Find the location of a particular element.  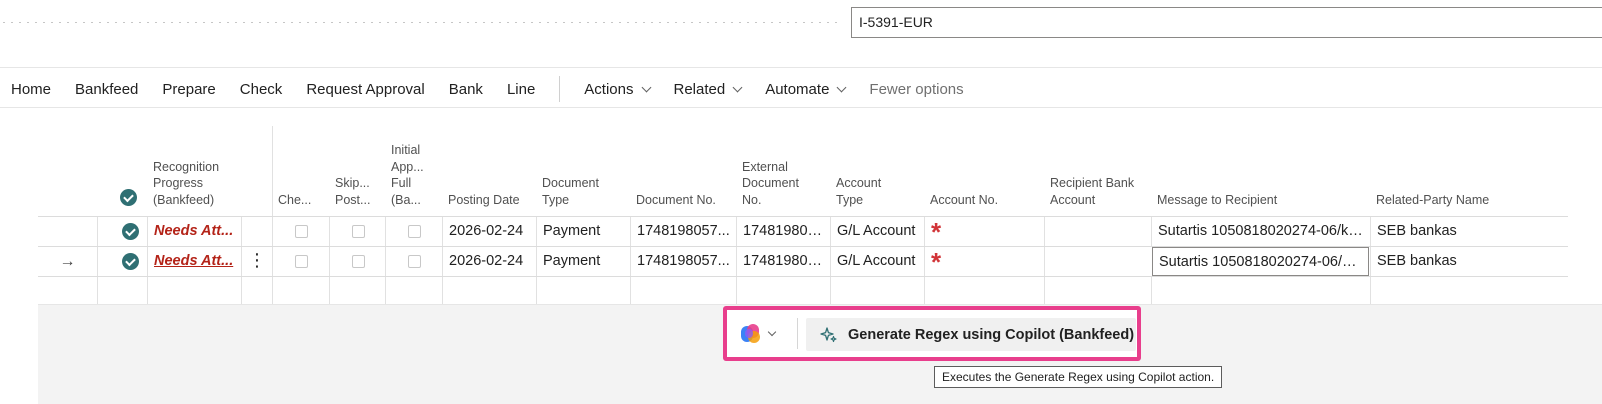

more-options-icon: ⋮ is located at coordinates (257, 260).